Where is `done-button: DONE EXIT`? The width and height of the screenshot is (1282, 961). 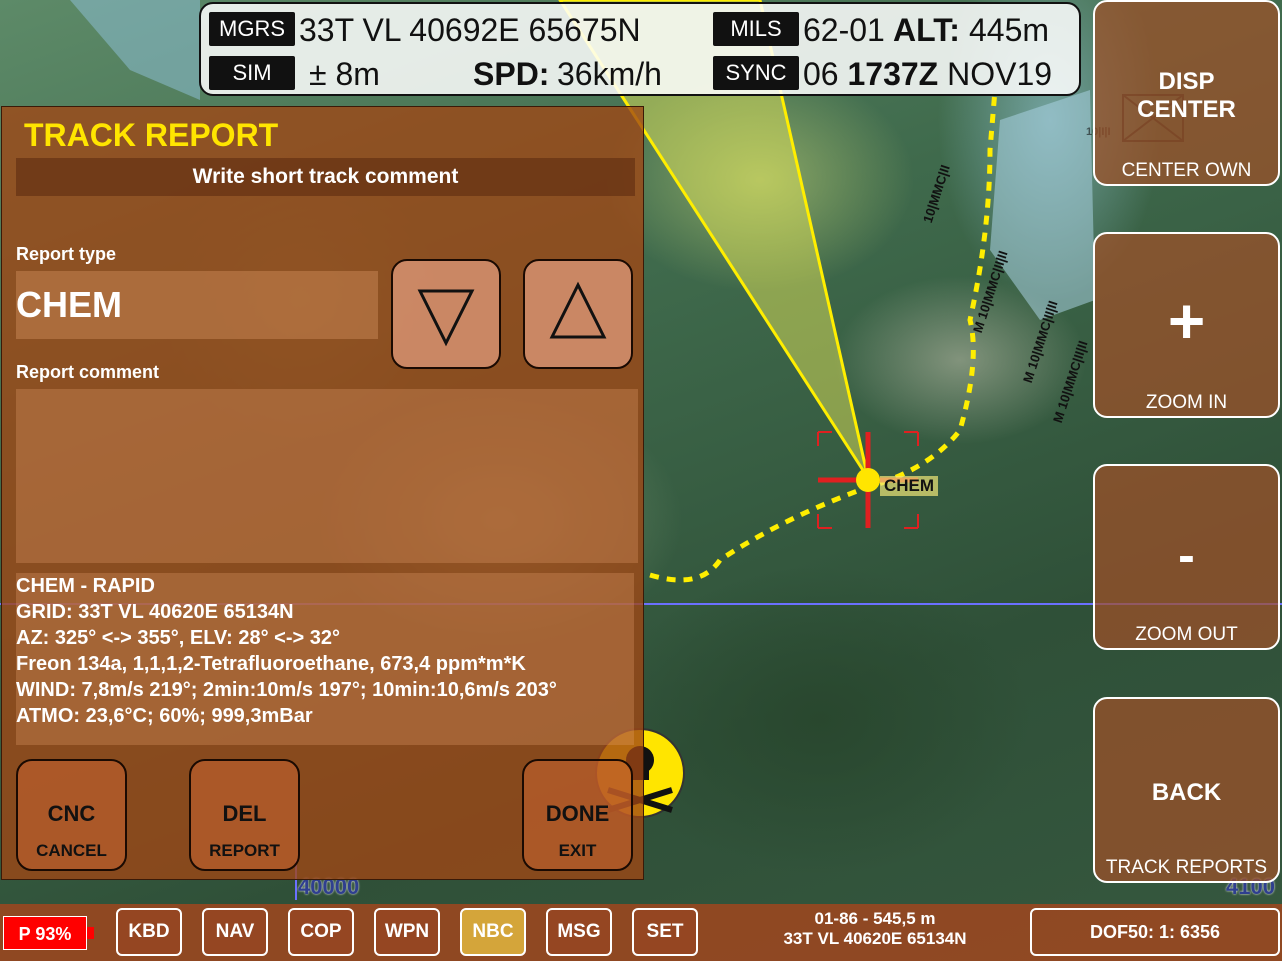
done-button: DONE EXIT is located at coordinates (577, 815).